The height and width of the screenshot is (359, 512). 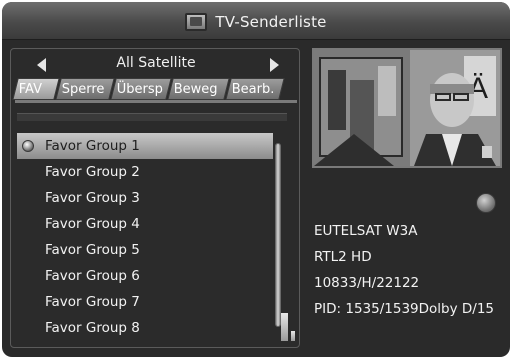 What do you see at coordinates (145, 328) in the screenshot?
I see `list-item: Favor Group 8` at bounding box center [145, 328].